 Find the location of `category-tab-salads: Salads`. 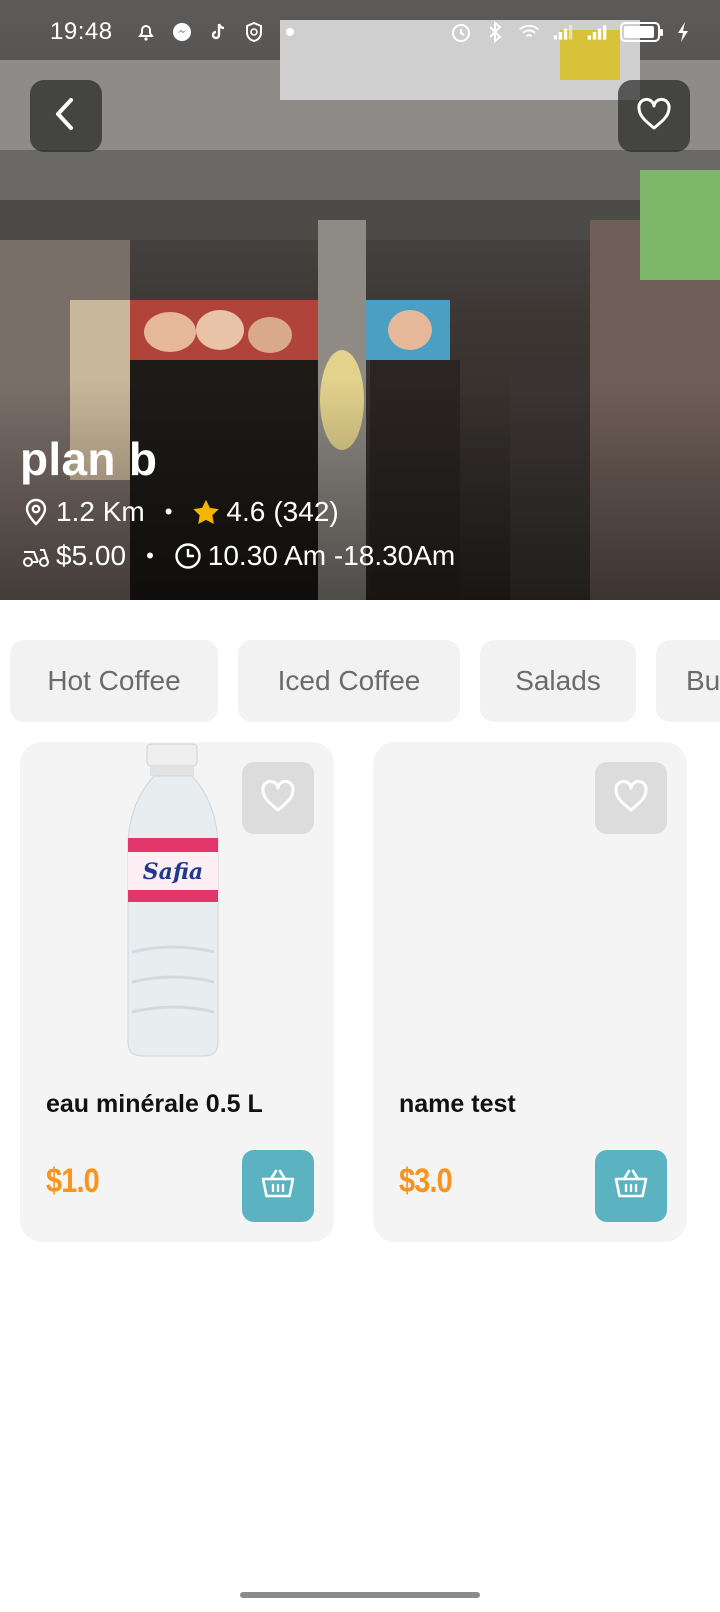

category-tab-salads: Salads is located at coordinates (558, 681).